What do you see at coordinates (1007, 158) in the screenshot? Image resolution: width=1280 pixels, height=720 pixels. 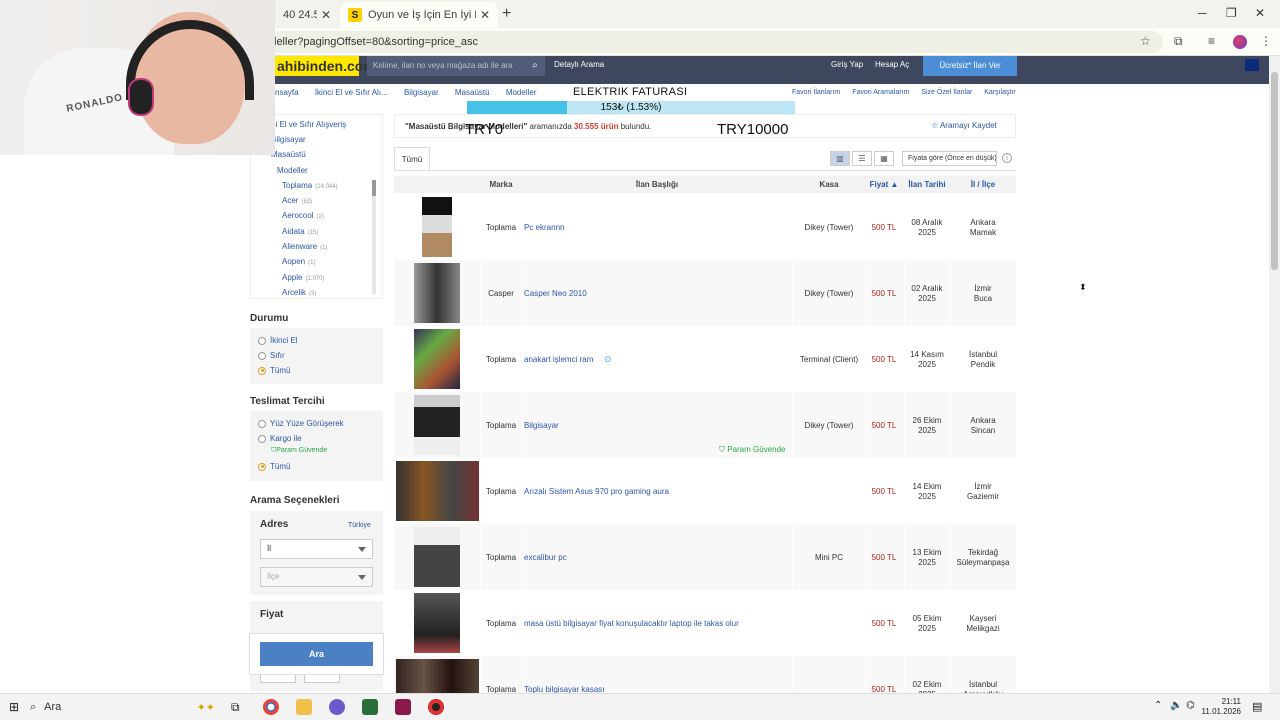 I see `info-icon: i` at bounding box center [1007, 158].